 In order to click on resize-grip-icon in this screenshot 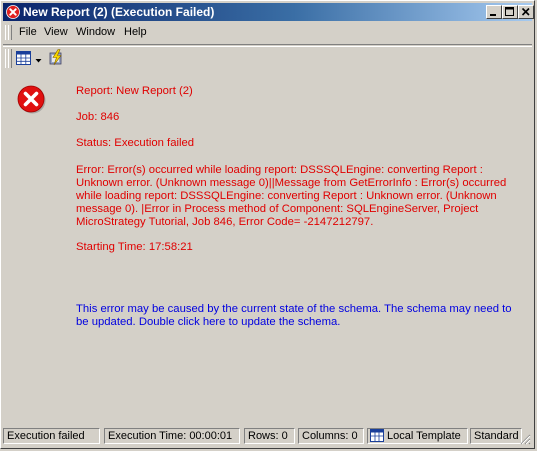, I will do `click(525, 439)`.